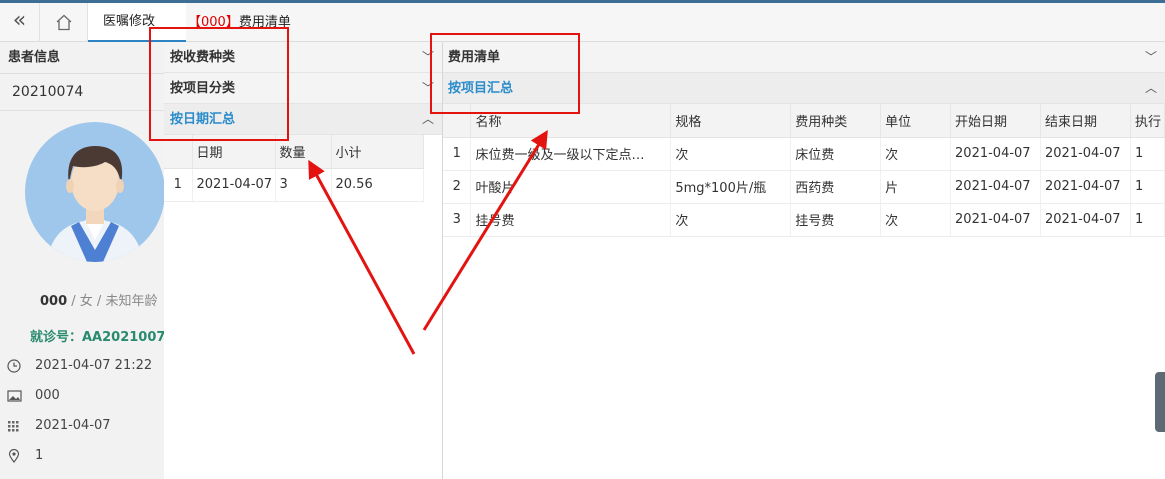 This screenshot has width=1165, height=479. What do you see at coordinates (571, 220) in the screenshot?
I see `cell-name: 挂号费` at bounding box center [571, 220].